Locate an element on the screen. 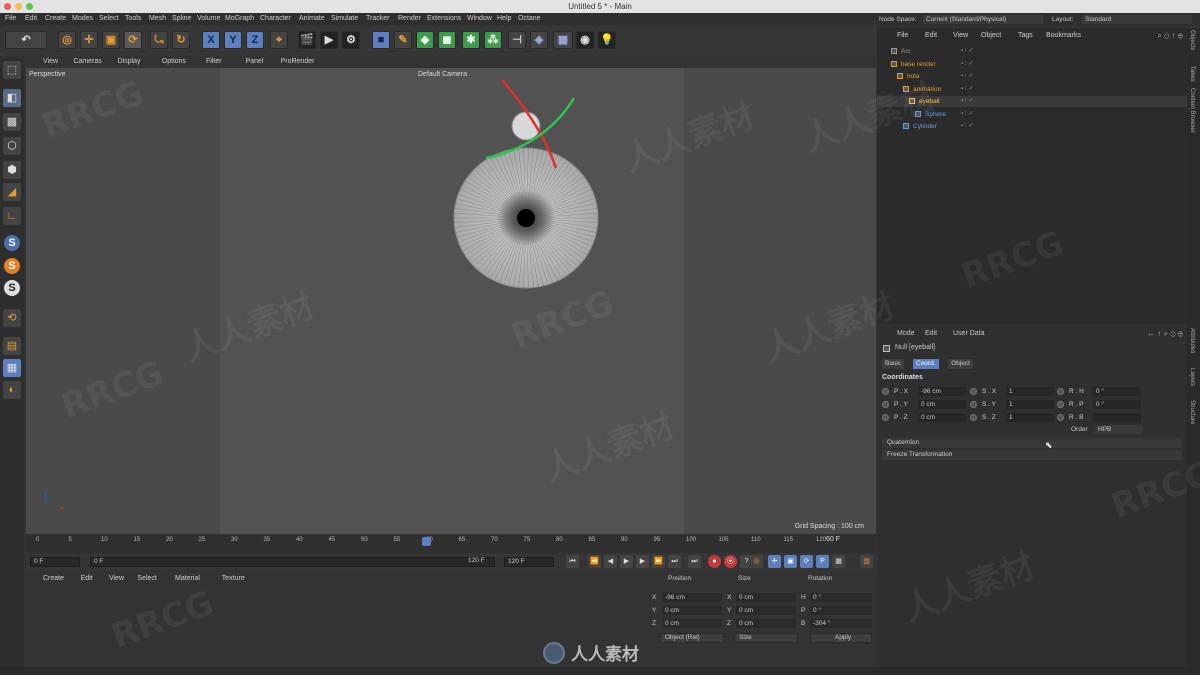 The image size is (1200, 675). goto-end-icon: ⏭ is located at coordinates (674, 561).